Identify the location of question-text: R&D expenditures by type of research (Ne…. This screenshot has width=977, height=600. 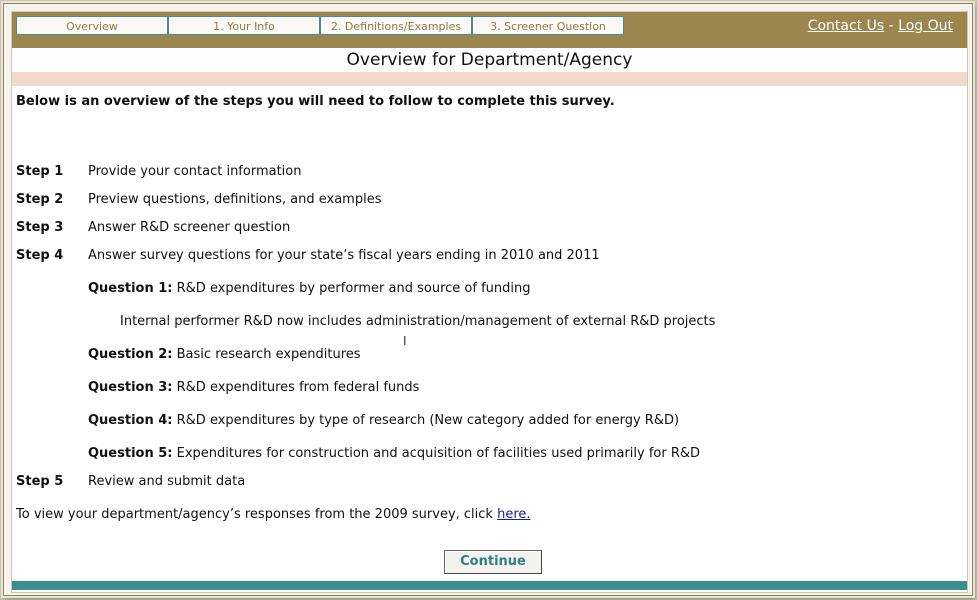
(428, 420).